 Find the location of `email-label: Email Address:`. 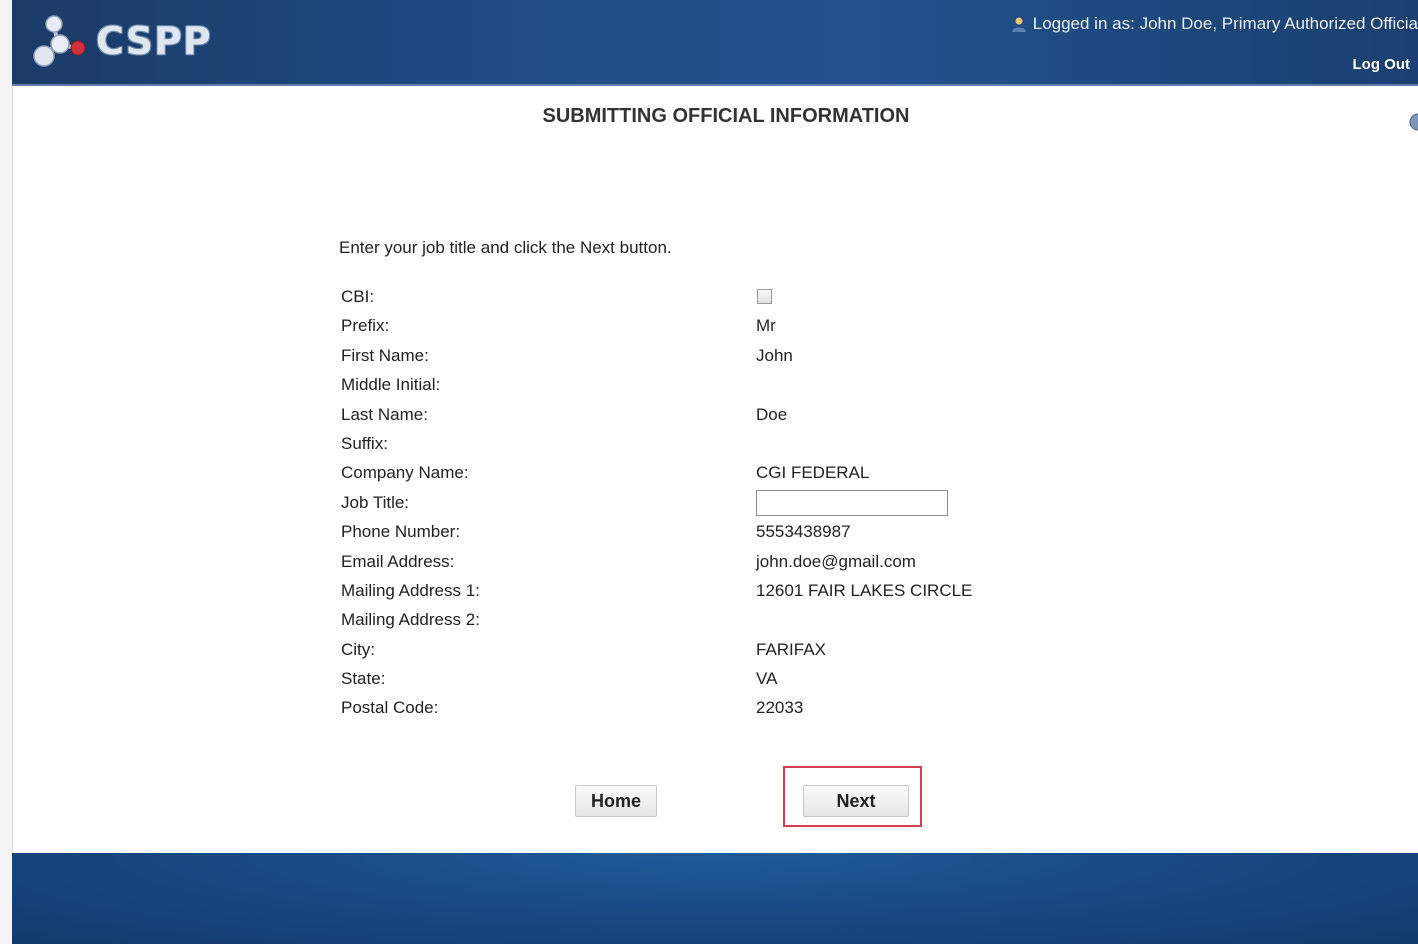

email-label: Email Address: is located at coordinates (398, 561).